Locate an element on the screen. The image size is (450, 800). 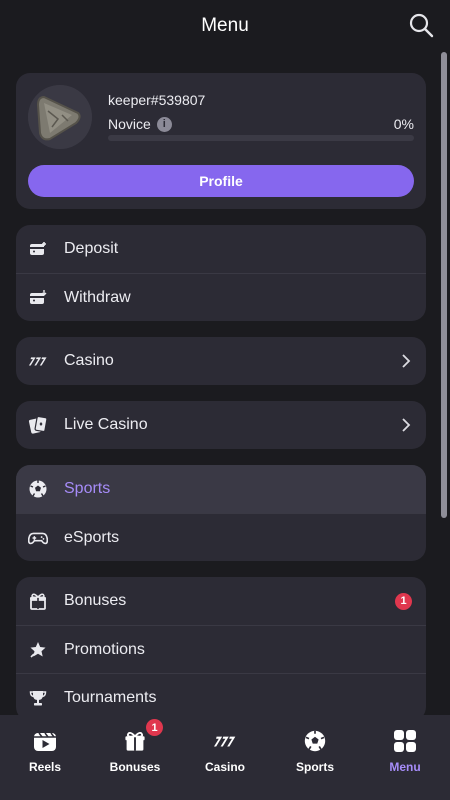
nav-reels: Reels is located at coordinates (45, 757).